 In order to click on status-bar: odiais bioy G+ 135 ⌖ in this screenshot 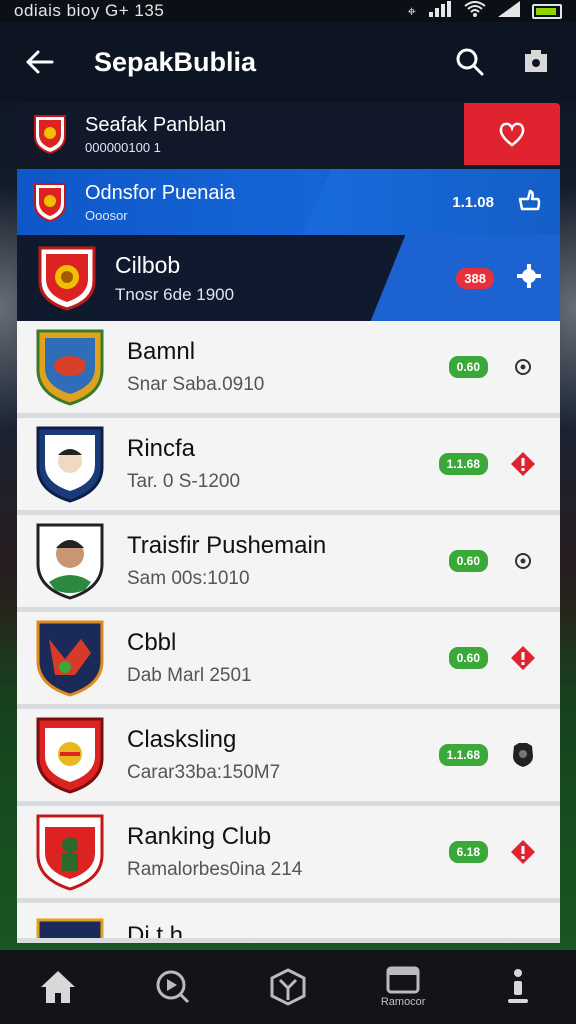, I will do `click(288, 11)`.